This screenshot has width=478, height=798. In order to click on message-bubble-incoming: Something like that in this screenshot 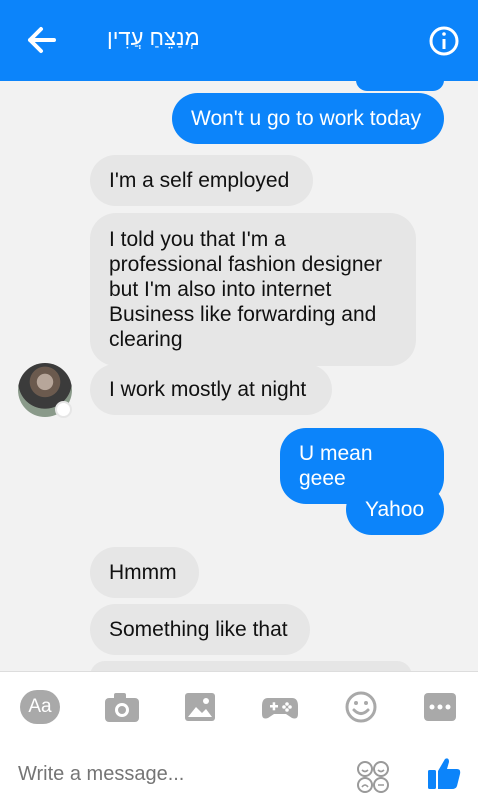, I will do `click(200, 629)`.